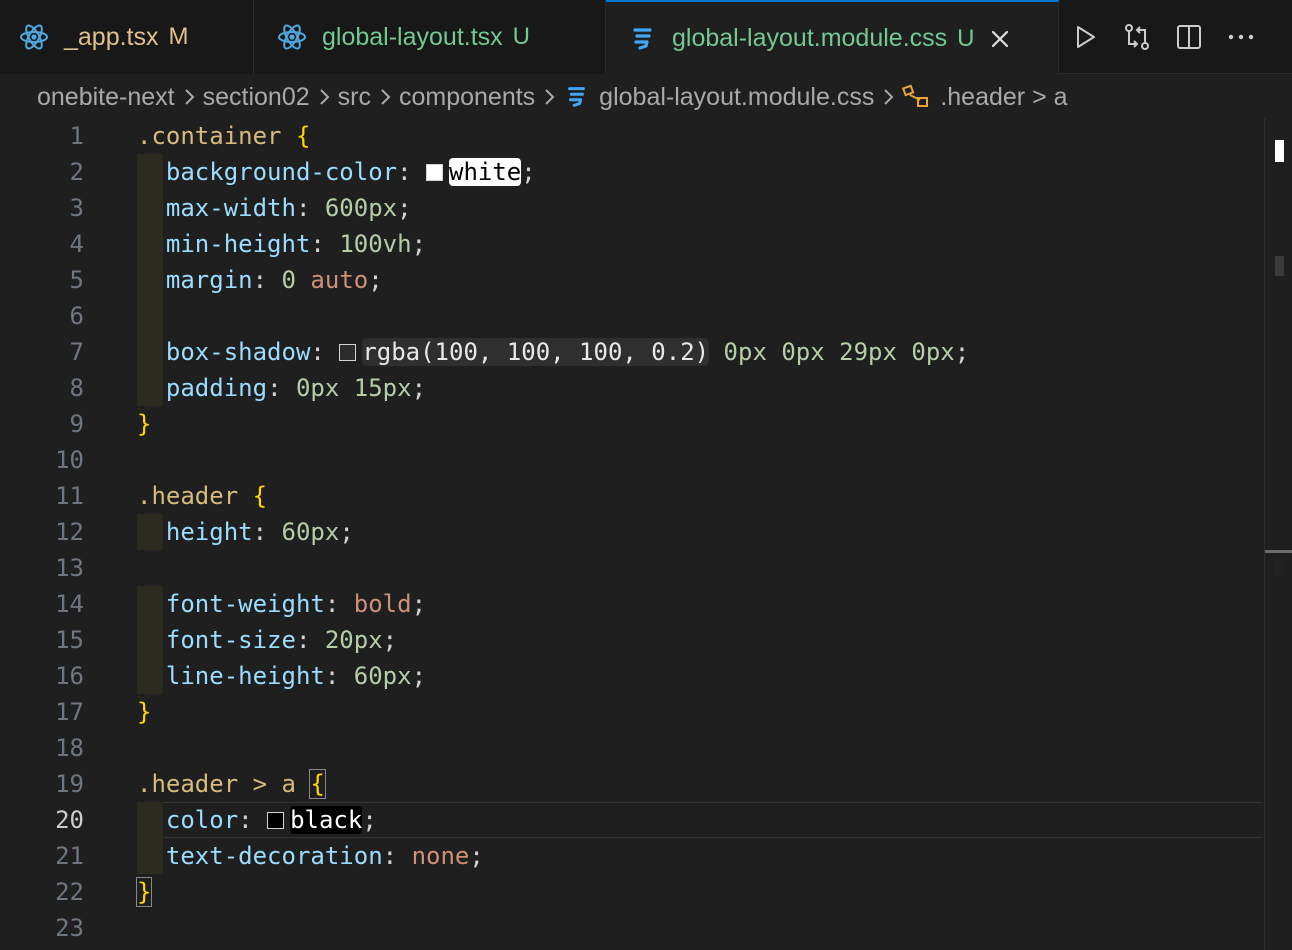  I want to click on code-line: 10, so click(631, 460).